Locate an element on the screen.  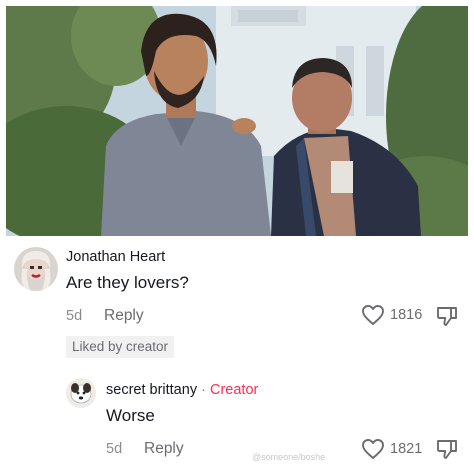
comment-username: Jonathan Heart is located at coordinates (115, 257).